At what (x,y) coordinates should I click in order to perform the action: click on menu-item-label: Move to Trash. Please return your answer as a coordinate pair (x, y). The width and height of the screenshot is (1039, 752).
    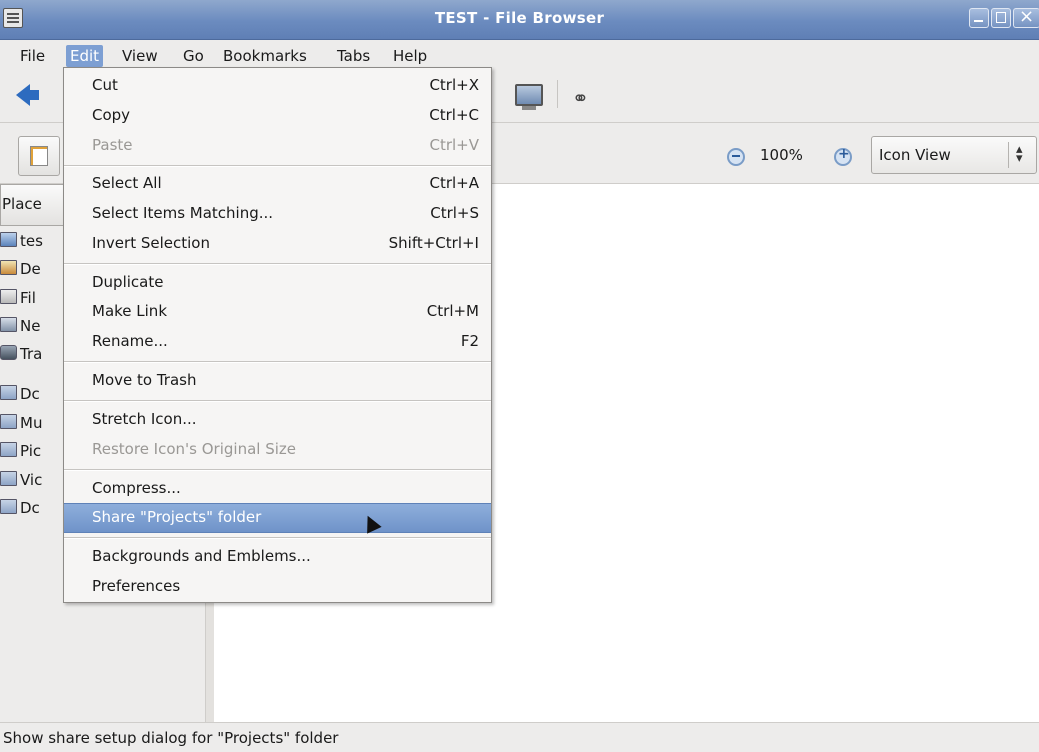
    Looking at the image, I should click on (144, 380).